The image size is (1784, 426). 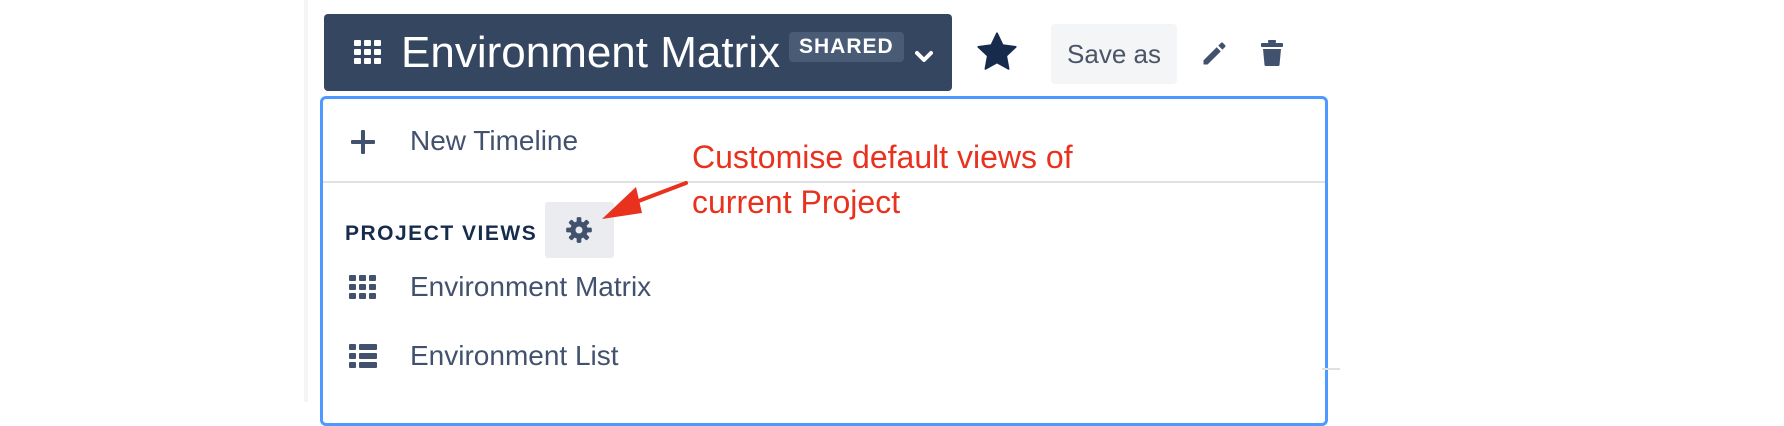 I want to click on page-left-border, so click(x=306, y=201).